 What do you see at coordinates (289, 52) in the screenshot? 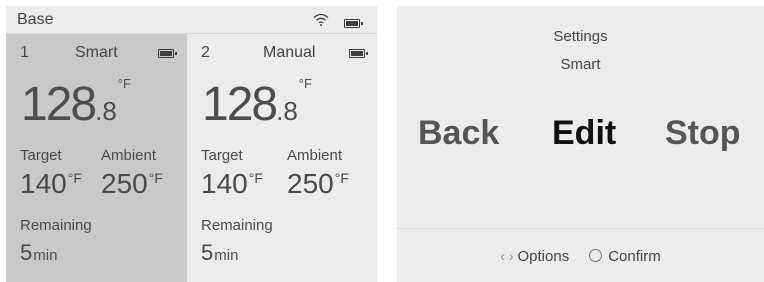
I see `probe-mode: Manual` at bounding box center [289, 52].